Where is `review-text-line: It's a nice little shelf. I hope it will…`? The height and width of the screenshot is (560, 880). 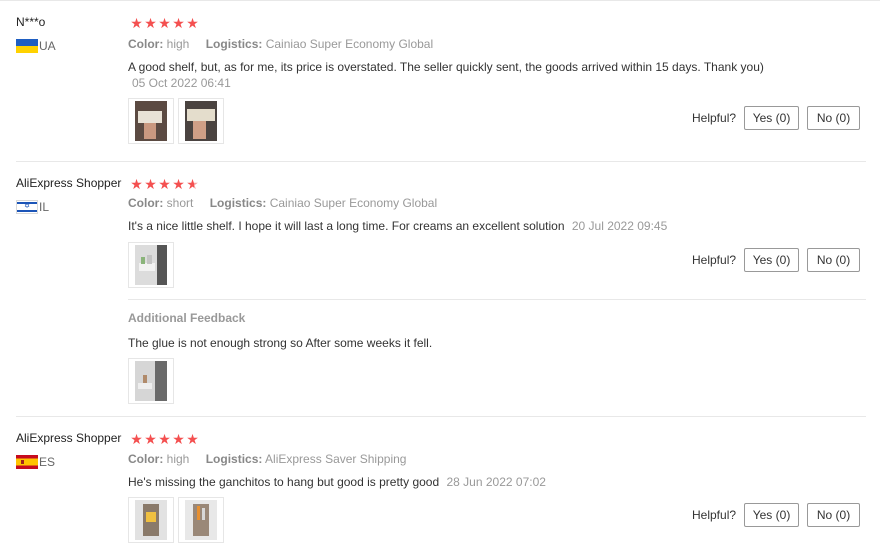
review-text-line: It's a nice little shelf. I hope it will… is located at coordinates (397, 226).